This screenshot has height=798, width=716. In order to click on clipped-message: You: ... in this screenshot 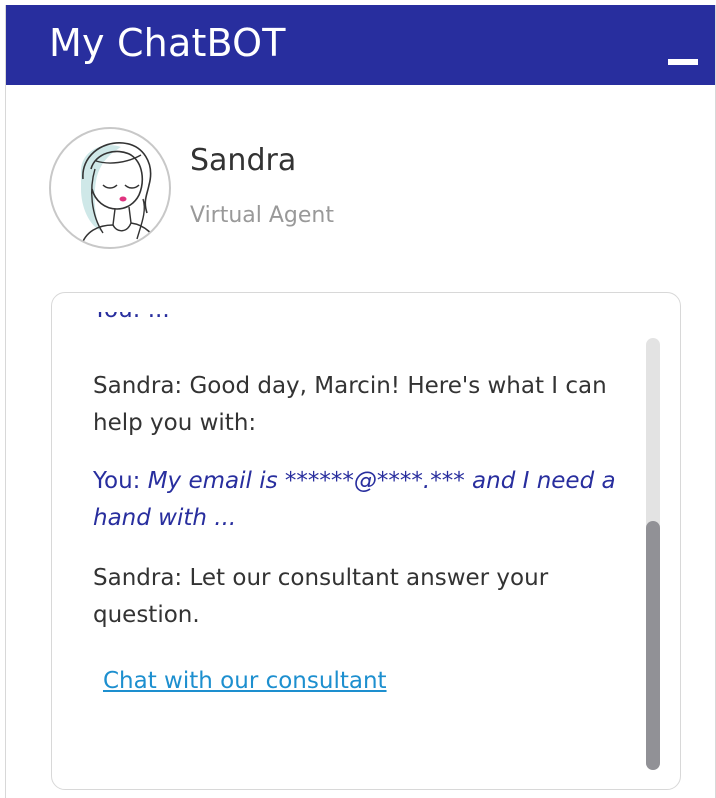, I will do `click(363, 321)`.